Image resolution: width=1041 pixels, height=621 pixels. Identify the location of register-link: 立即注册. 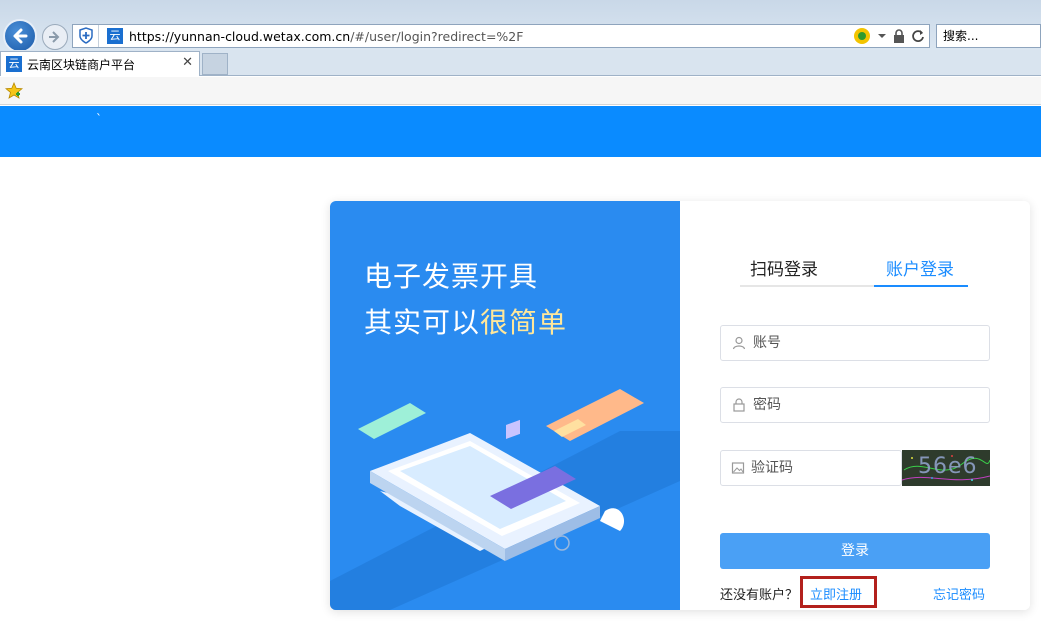
(836, 593).